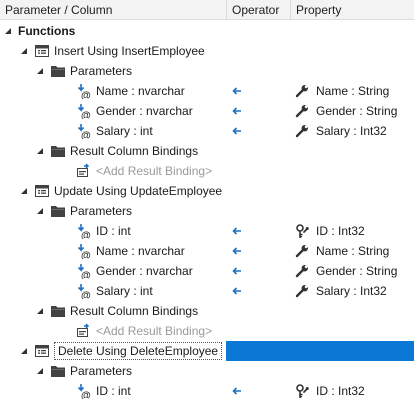 The width and height of the screenshot is (414, 405). Describe the element at coordinates (207, 51) in the screenshot. I see `tree-node-function: Insert Using InsertEmployee` at that location.